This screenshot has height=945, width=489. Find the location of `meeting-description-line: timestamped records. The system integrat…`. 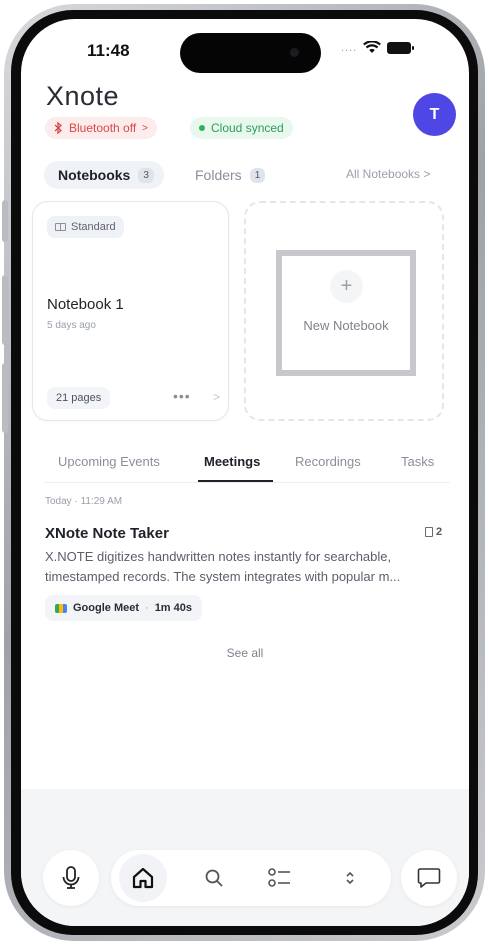

meeting-description-line: timestamped records. The system integrat… is located at coordinates (223, 576).